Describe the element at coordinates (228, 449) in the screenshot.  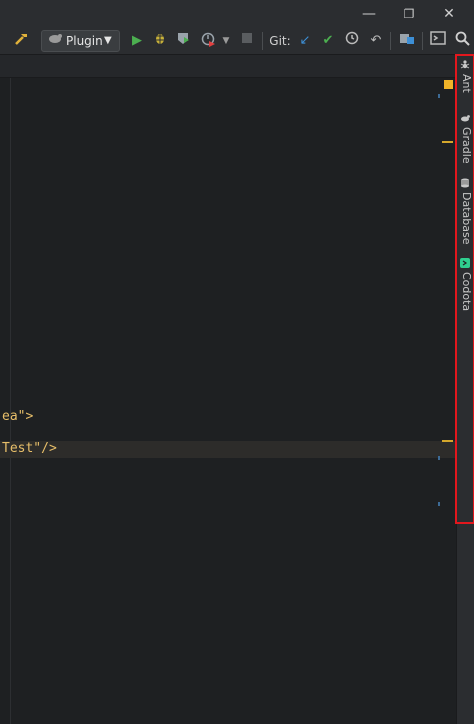
I see `current-line-highlight` at that location.